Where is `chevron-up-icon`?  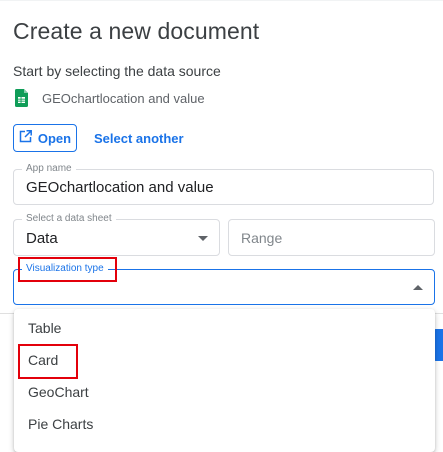 chevron-up-icon is located at coordinates (418, 287).